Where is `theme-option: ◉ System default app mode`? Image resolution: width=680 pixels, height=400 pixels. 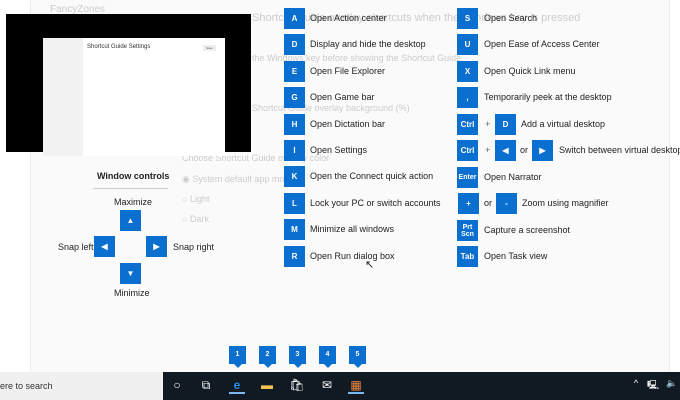 theme-option: ◉ System default app mode is located at coordinates (238, 179).